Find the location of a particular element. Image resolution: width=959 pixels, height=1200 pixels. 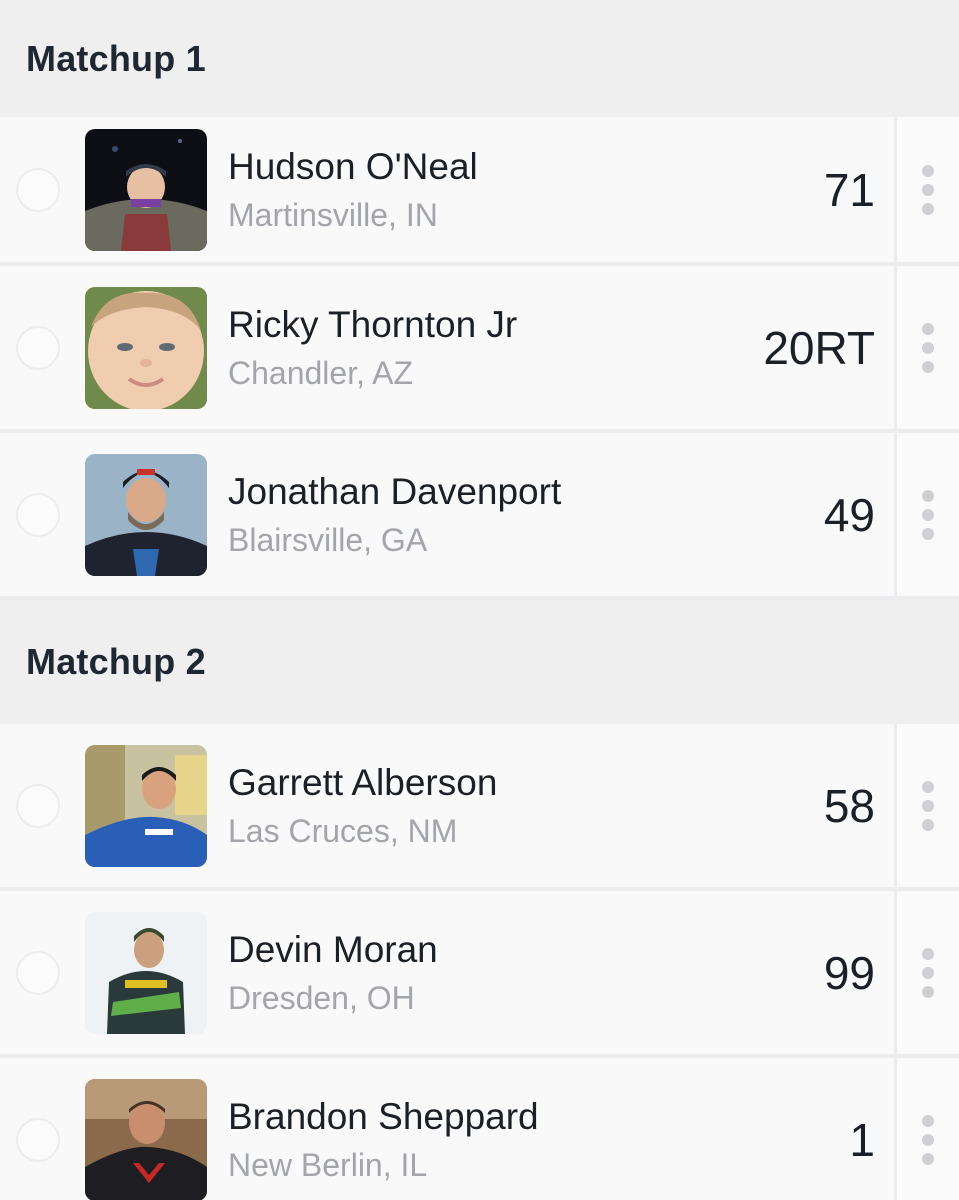

driver-location: Dresden, OH is located at coordinates (321, 997).